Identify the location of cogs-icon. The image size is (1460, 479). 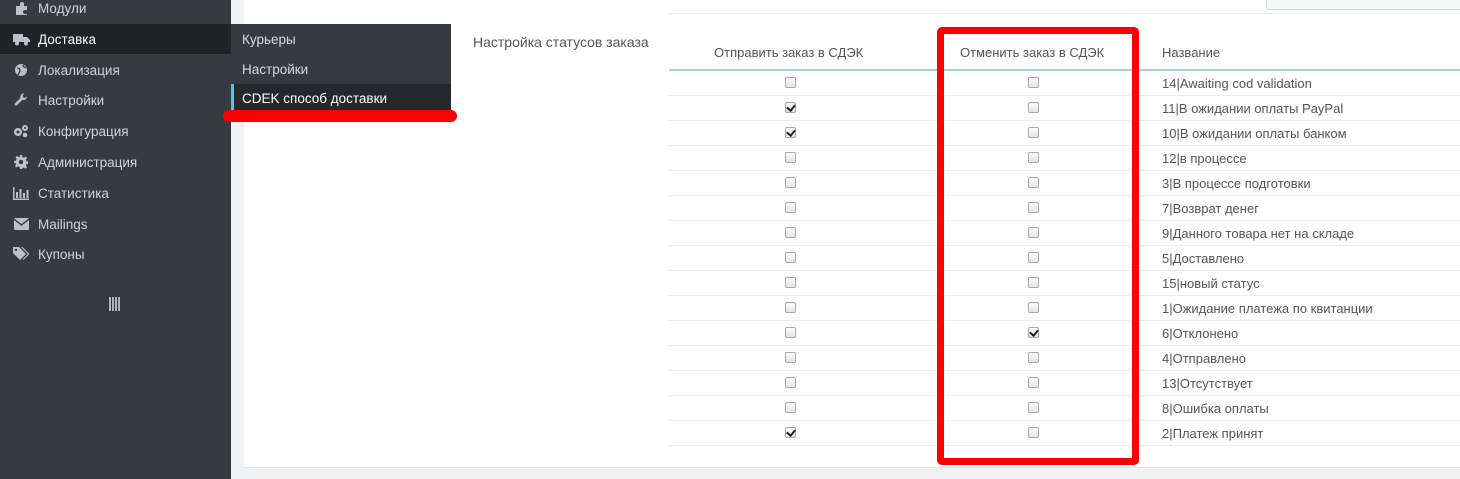
(19, 131).